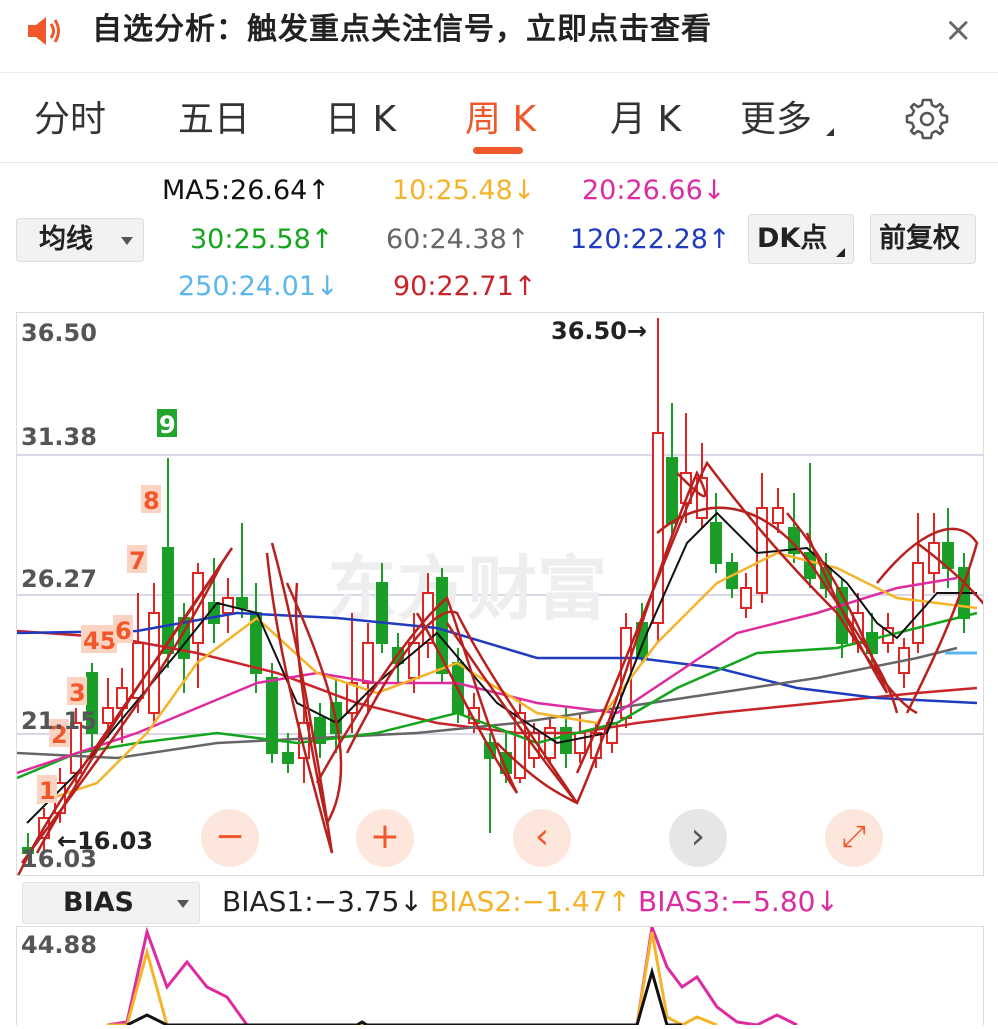 The image size is (998, 1029). I want to click on ma20-value: 20:26.66↓, so click(654, 190).